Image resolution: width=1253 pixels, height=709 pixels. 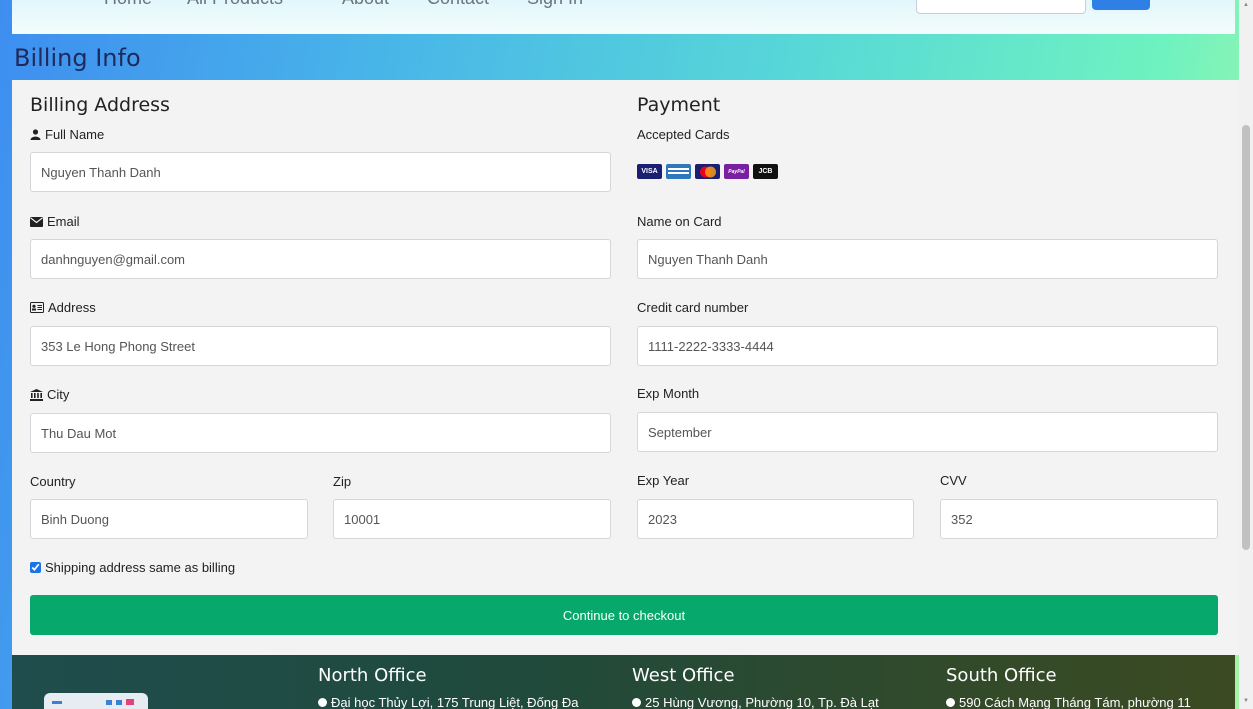 I want to click on mastercard-icon, so click(x=707, y=171).